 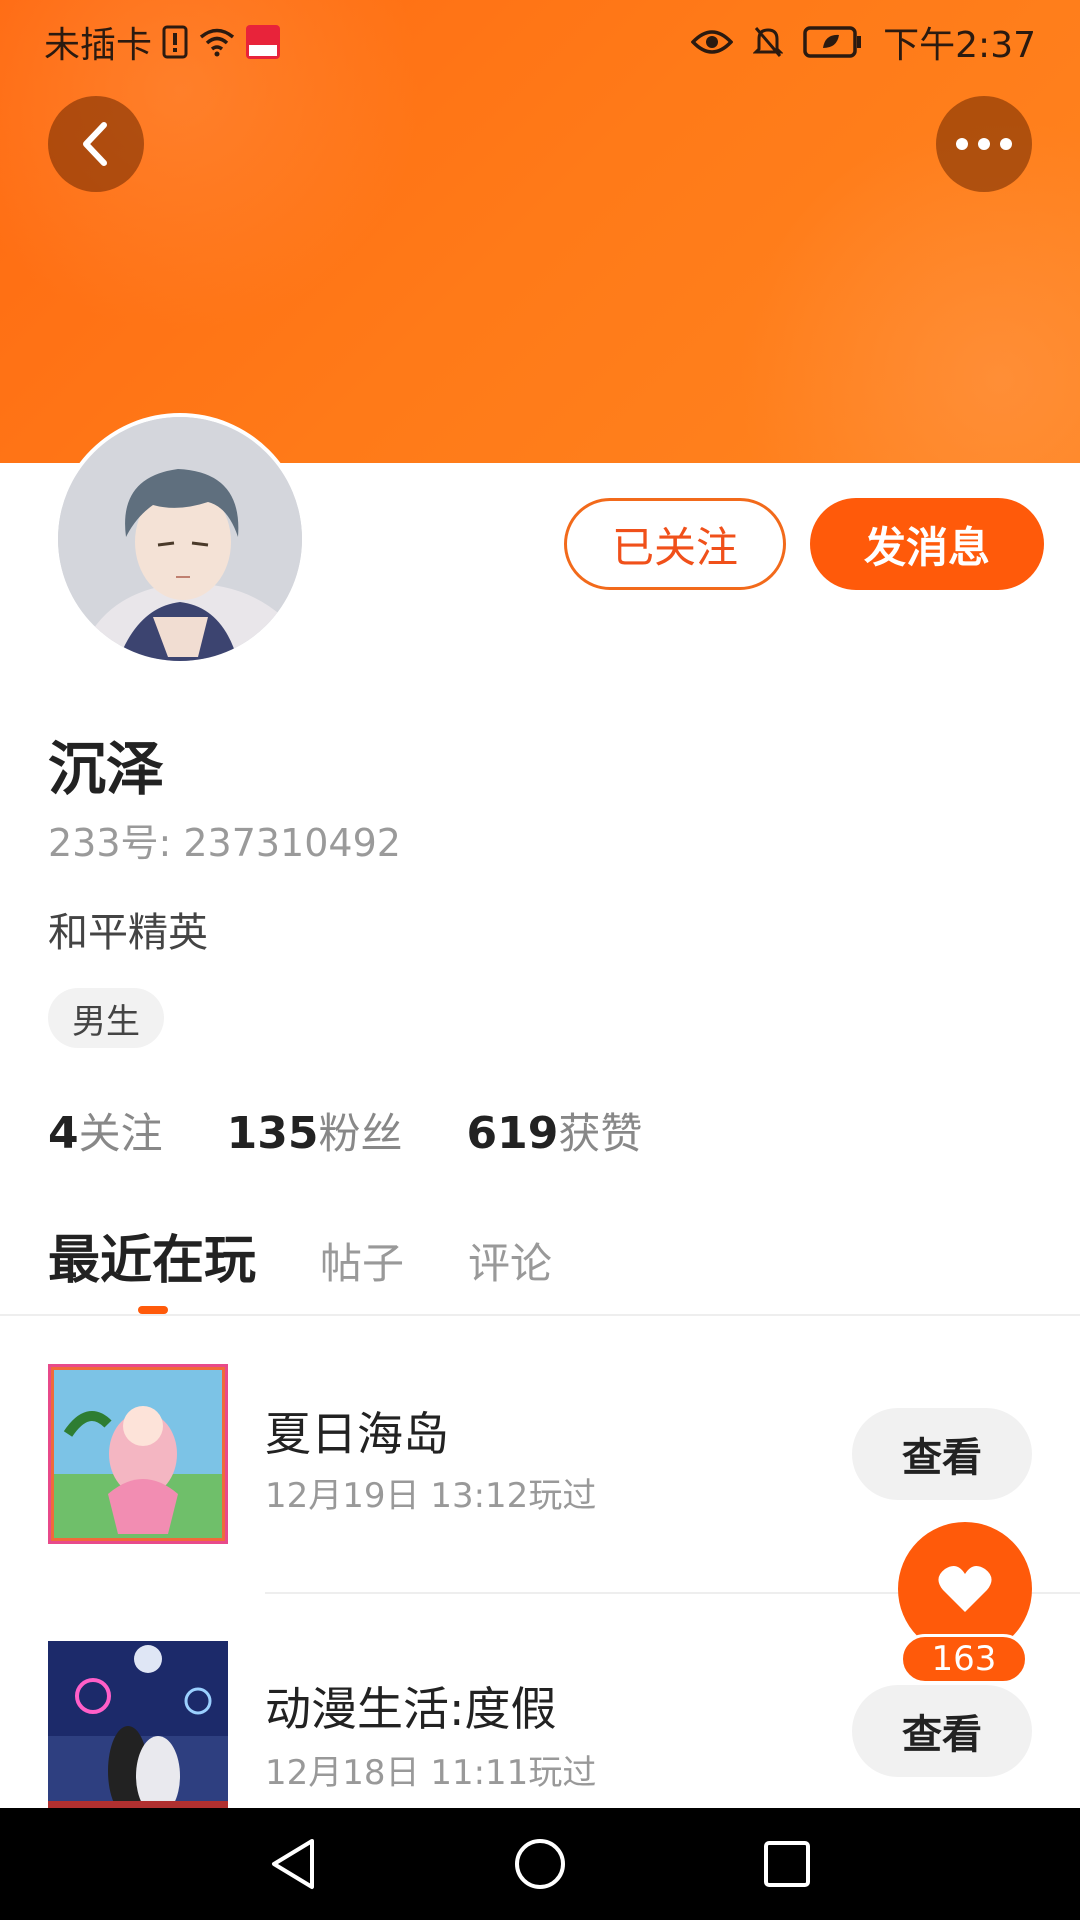 I want to click on like-float-button: 163, so click(x=965, y=1604).